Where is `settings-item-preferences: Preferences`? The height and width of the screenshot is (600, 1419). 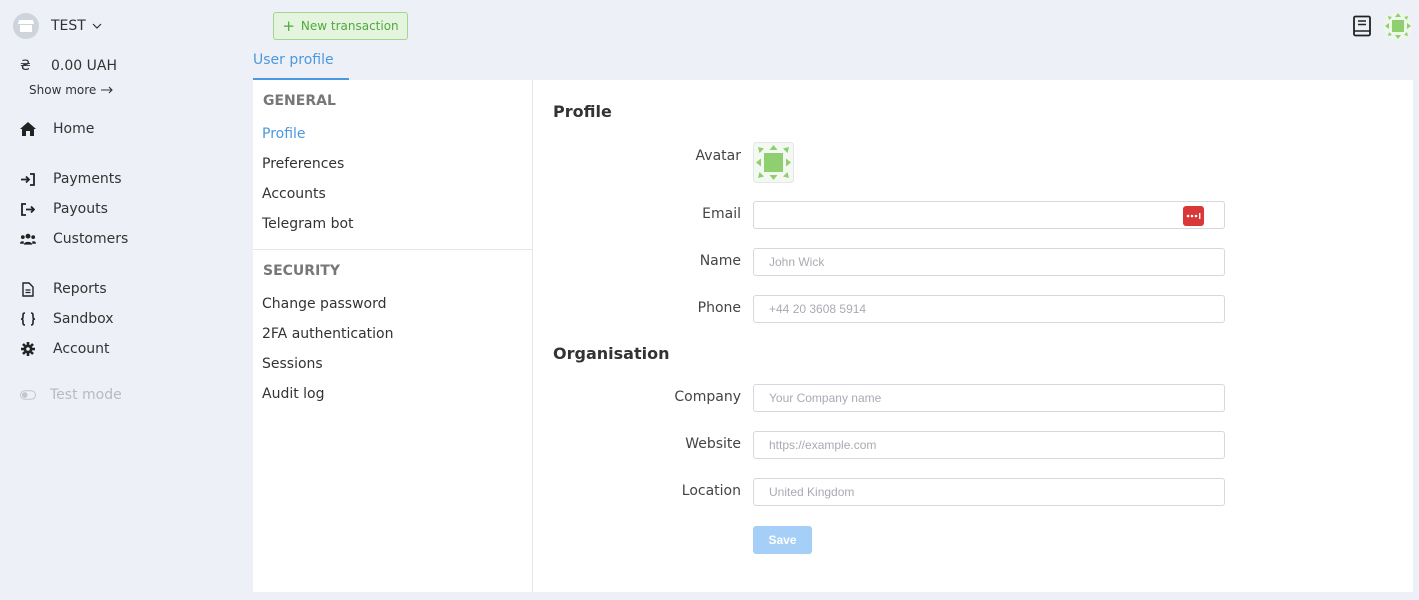 settings-item-preferences: Preferences is located at coordinates (303, 164).